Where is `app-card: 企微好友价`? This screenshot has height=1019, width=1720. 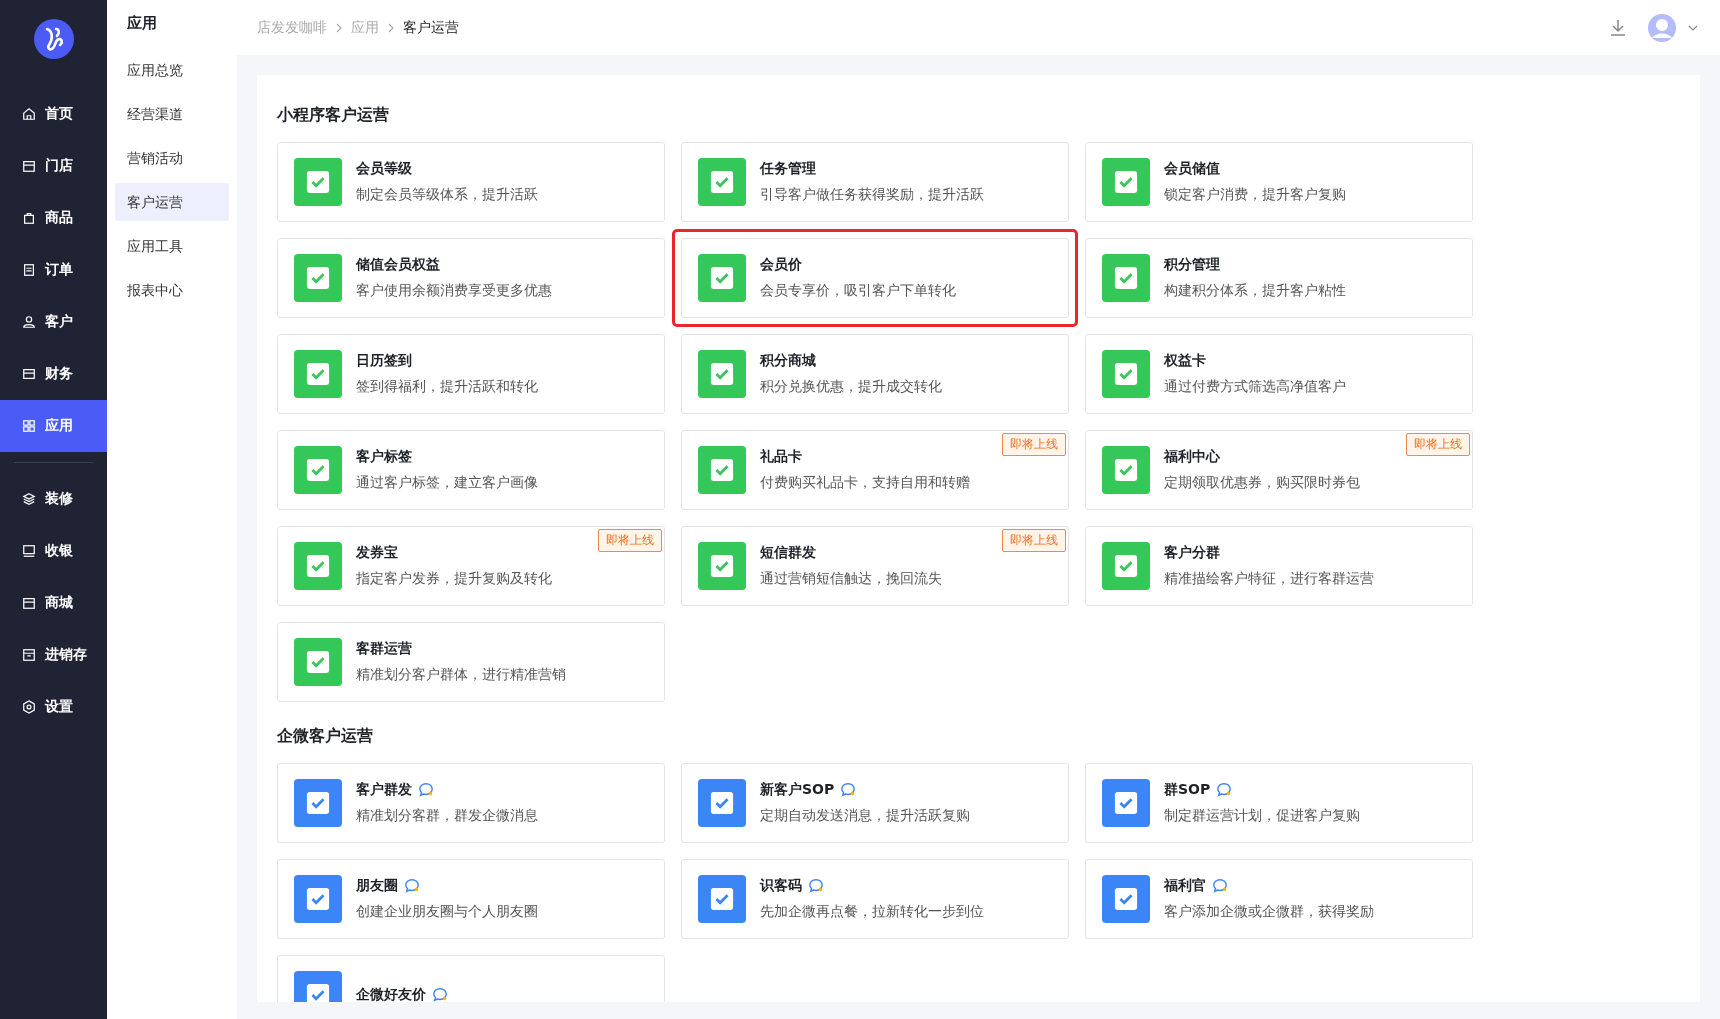 app-card: 企微好友价 is located at coordinates (471, 978).